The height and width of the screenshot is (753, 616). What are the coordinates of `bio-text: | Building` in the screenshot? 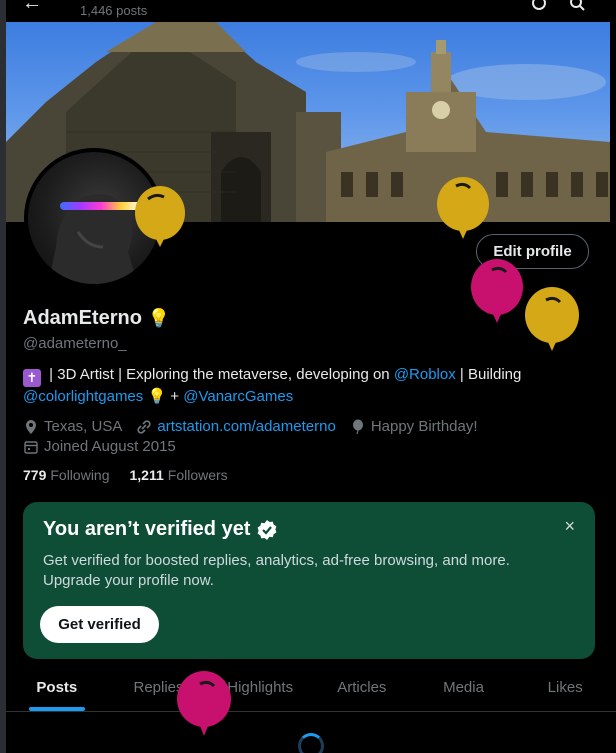 It's located at (488, 374).